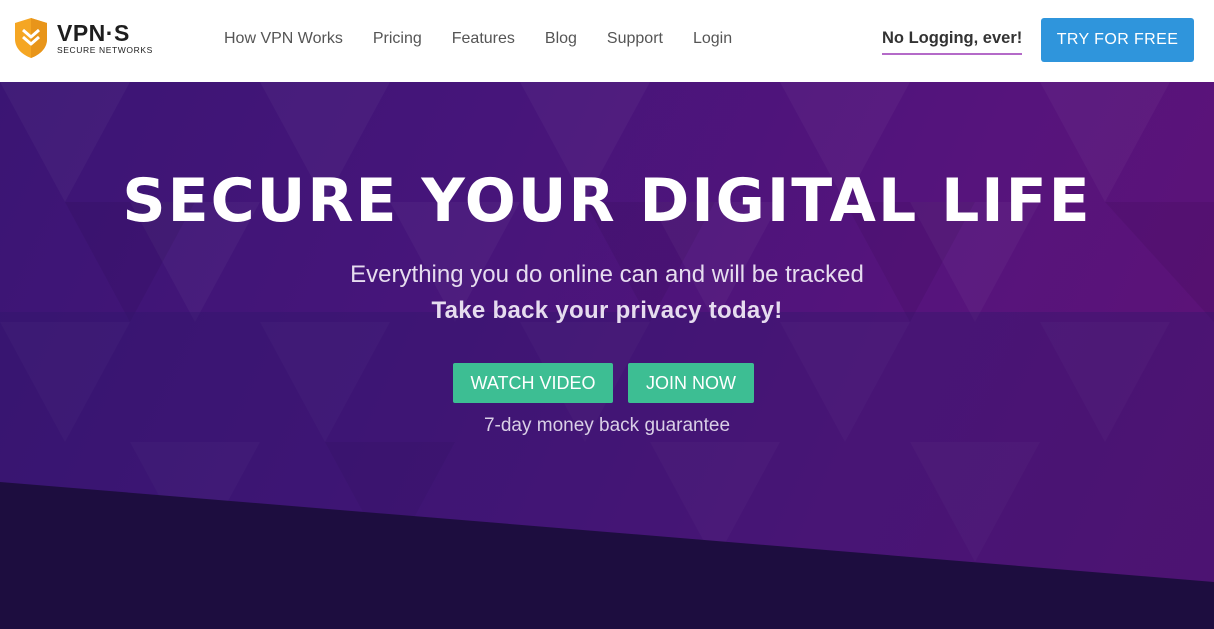 This screenshot has width=1214, height=629. Describe the element at coordinates (105, 50) in the screenshot. I see `logo-subtitle: SECURE NETWORKS` at that location.